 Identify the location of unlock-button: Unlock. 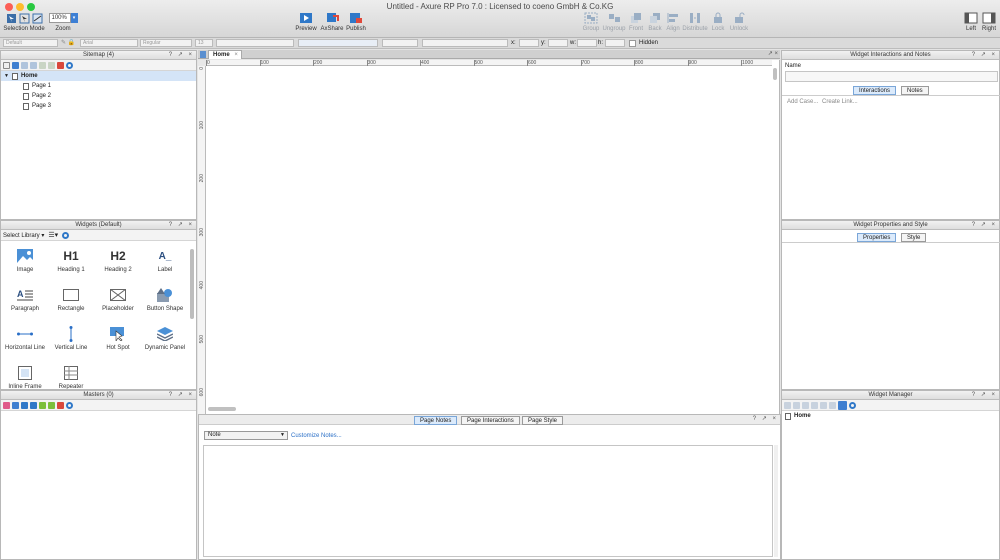
(739, 22).